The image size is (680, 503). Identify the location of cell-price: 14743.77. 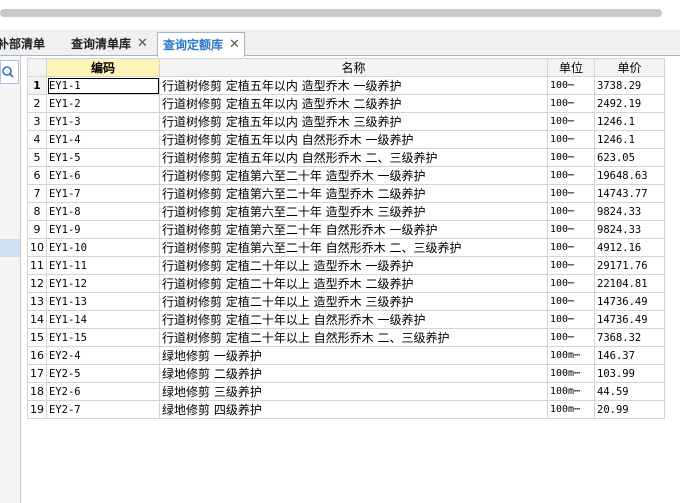
(629, 193).